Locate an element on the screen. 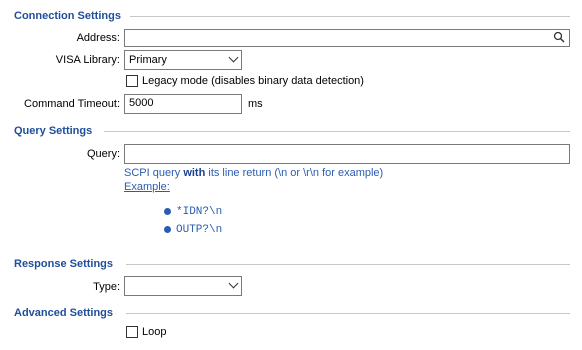  example-link-text: Example: is located at coordinates (147, 187).